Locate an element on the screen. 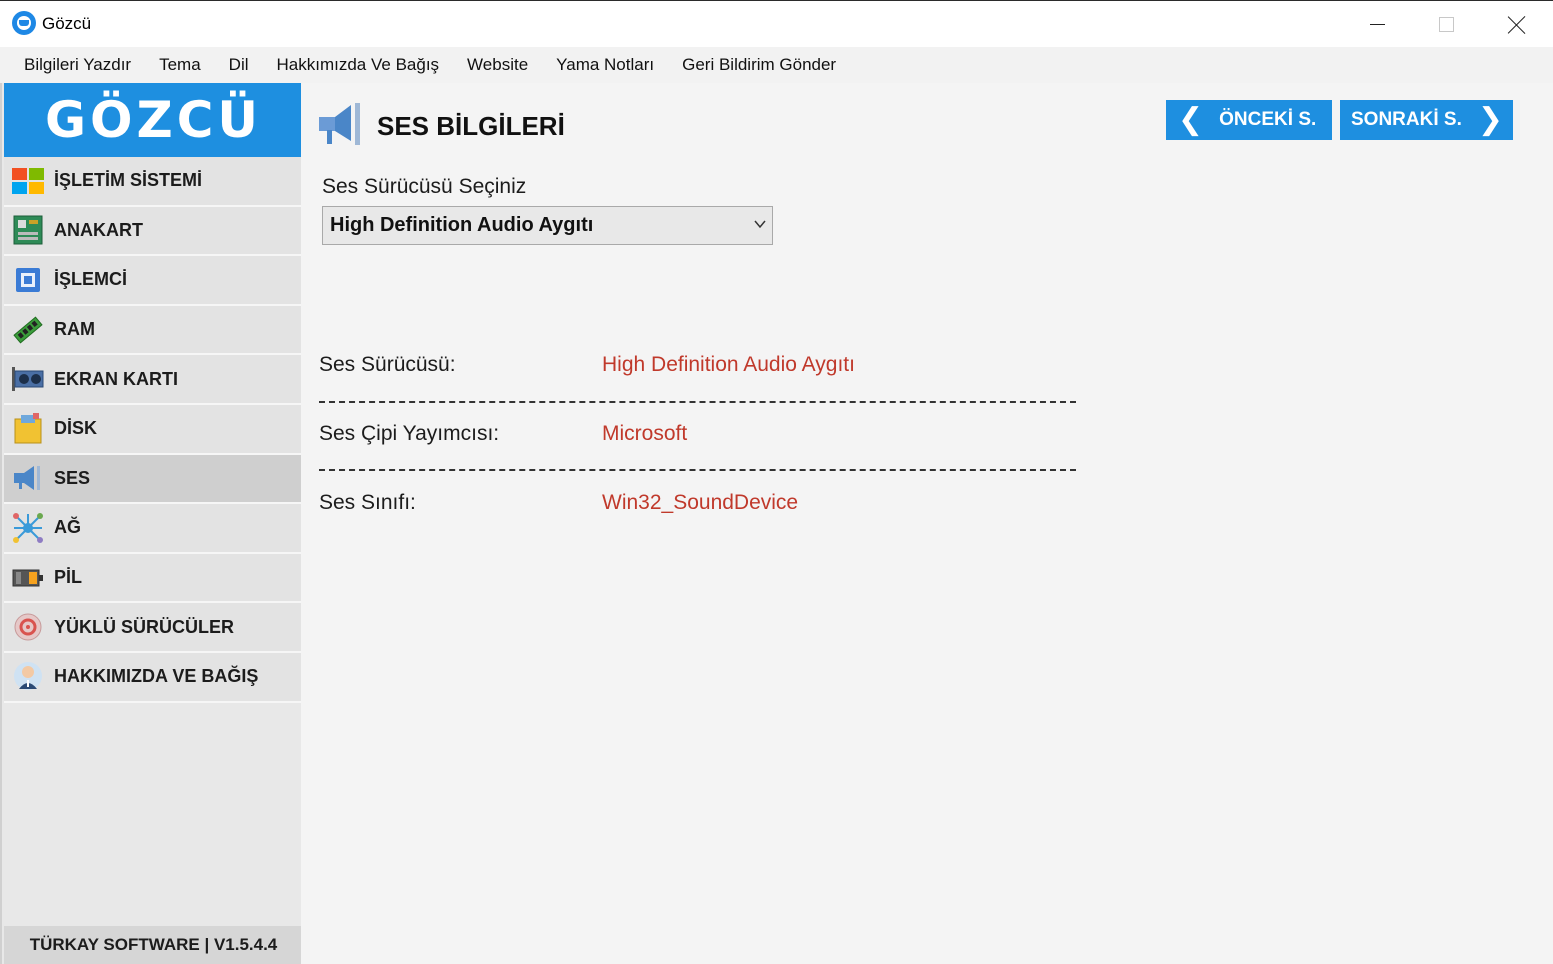  sidebar-item-ram: RAM is located at coordinates (153, 330).